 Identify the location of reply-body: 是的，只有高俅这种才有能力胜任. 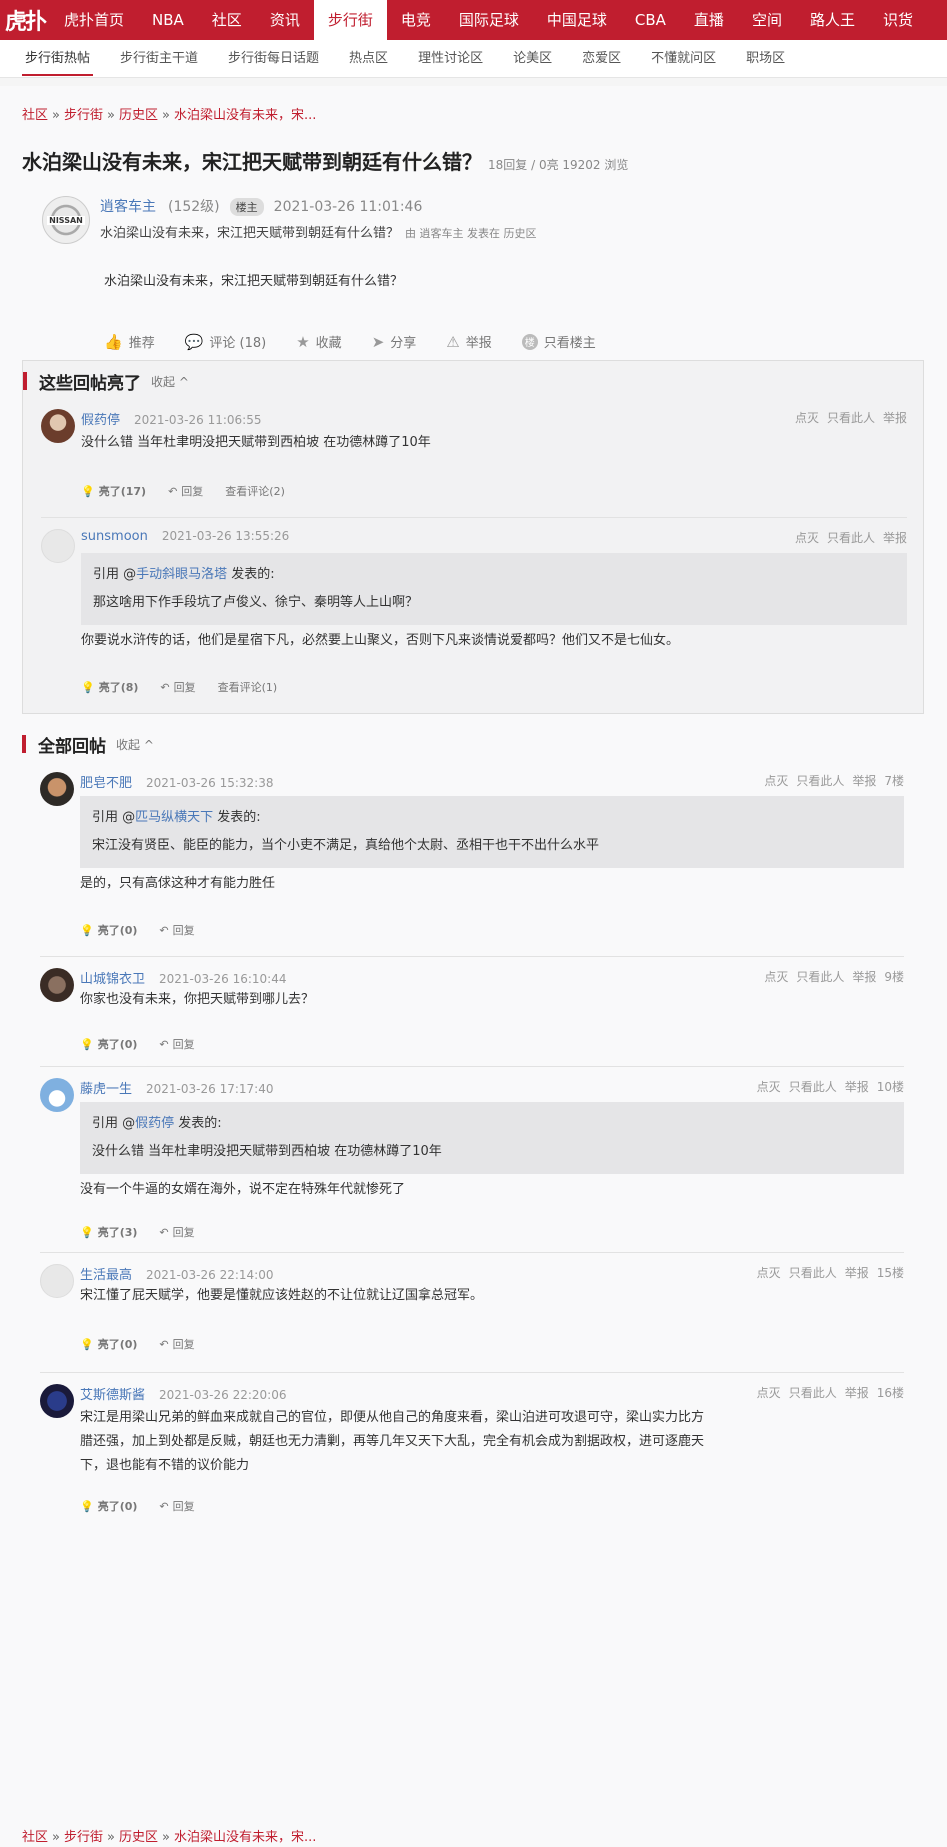
(178, 883).